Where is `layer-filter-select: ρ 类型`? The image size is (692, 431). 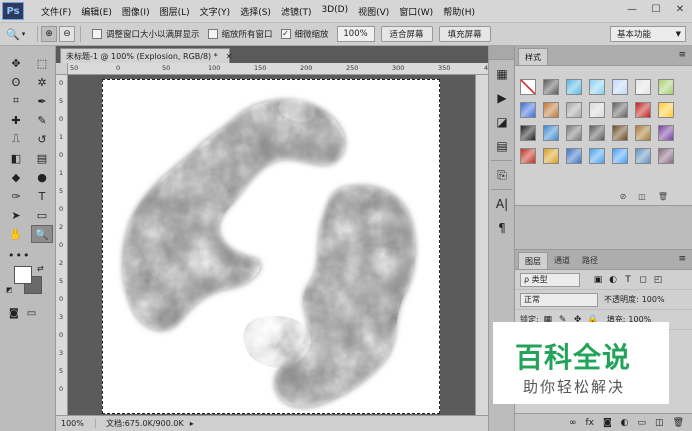
layer-filter-select: ρ 类型 is located at coordinates (550, 279).